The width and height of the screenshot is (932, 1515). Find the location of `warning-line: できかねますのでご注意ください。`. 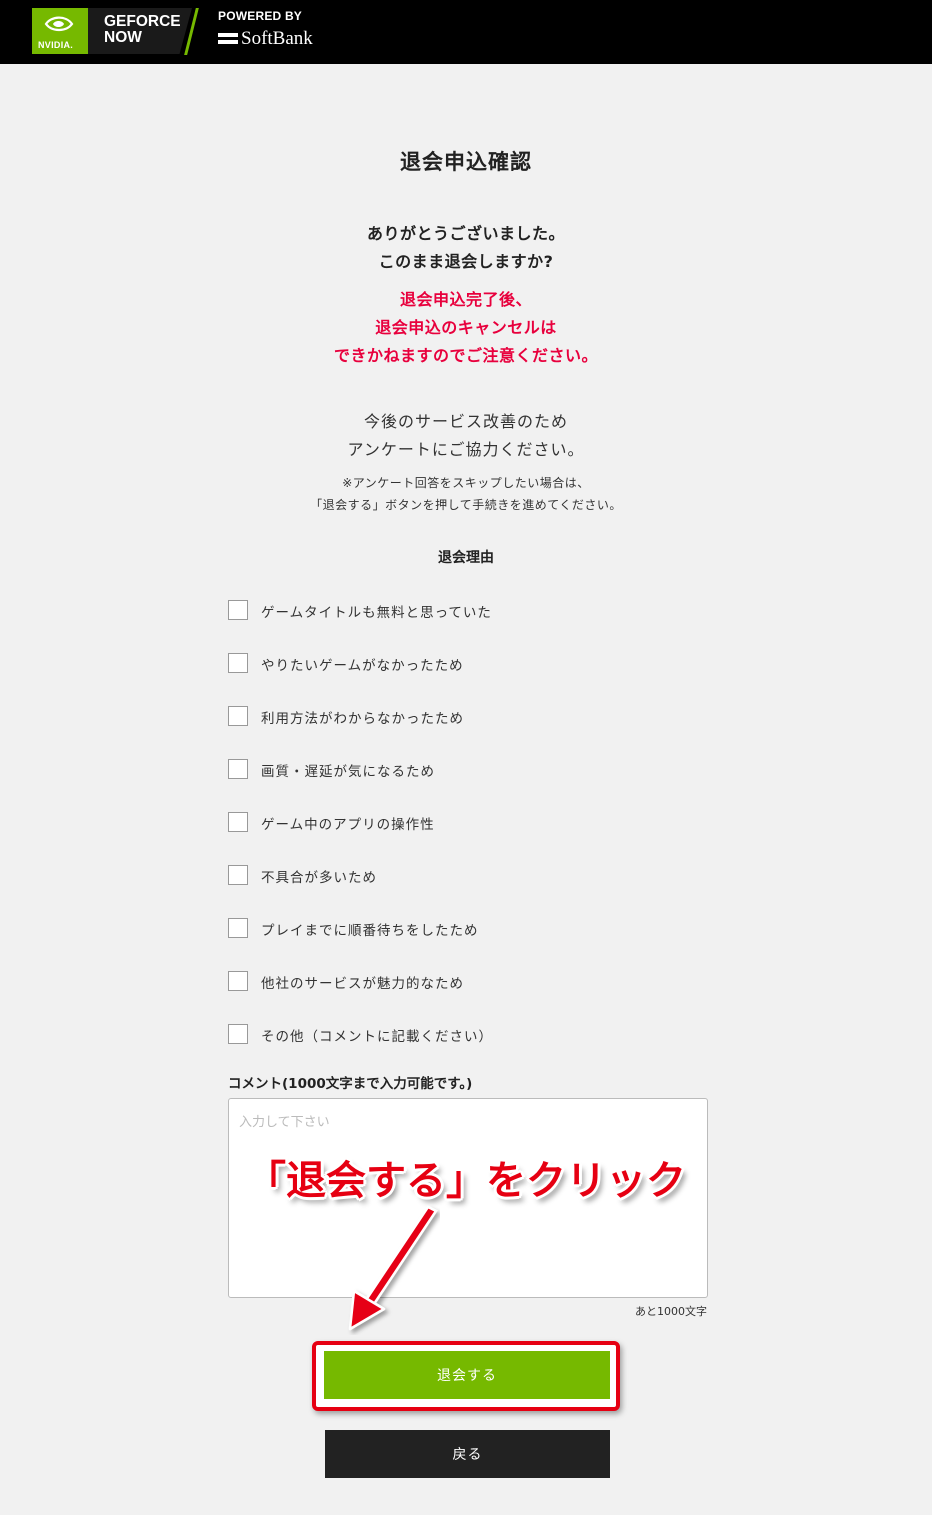

warning-line: できかねますのでご注意ください。 is located at coordinates (465, 355).